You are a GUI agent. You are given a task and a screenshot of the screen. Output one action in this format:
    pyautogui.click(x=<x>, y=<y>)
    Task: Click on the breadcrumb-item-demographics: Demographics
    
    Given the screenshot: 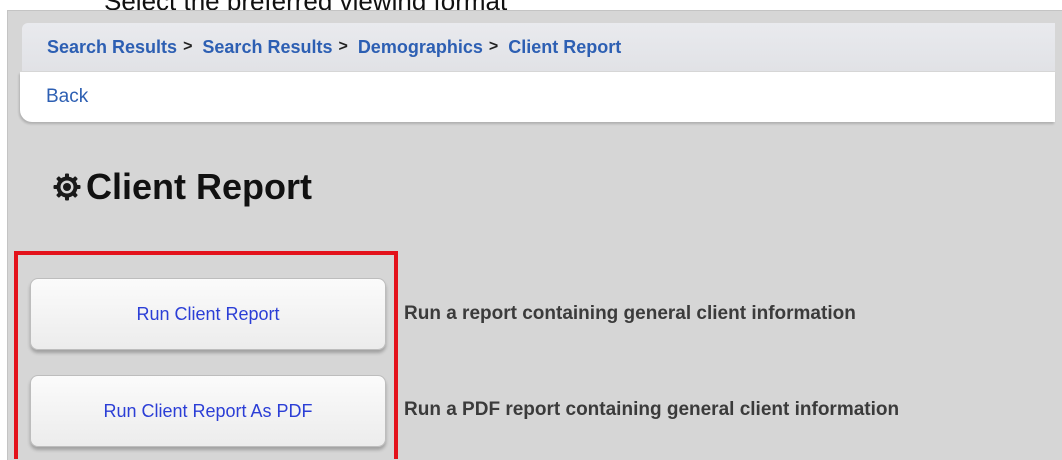 What is the action you would take?
    pyautogui.click(x=420, y=47)
    